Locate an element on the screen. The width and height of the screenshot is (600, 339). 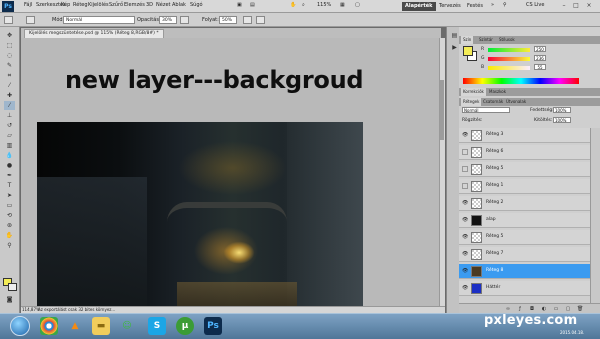
layer-row: 👁 alap is located at coordinates (524, 220).